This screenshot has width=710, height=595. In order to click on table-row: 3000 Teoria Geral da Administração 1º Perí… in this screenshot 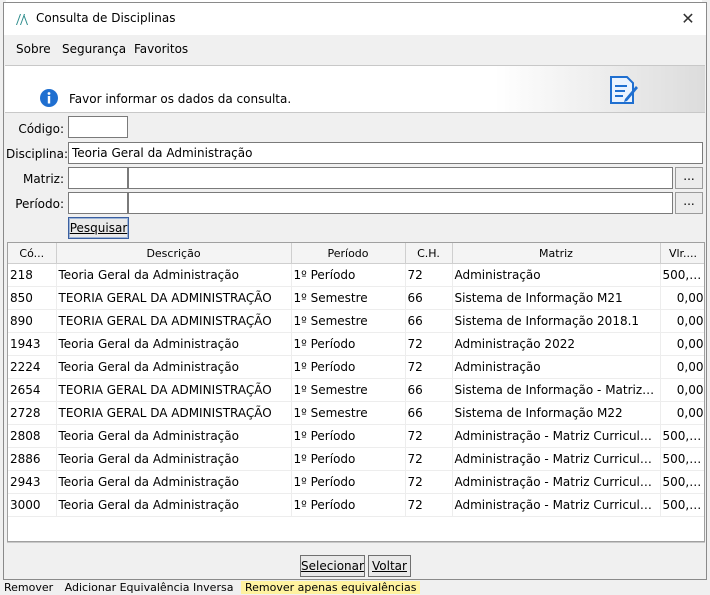, I will do `click(356, 505)`.